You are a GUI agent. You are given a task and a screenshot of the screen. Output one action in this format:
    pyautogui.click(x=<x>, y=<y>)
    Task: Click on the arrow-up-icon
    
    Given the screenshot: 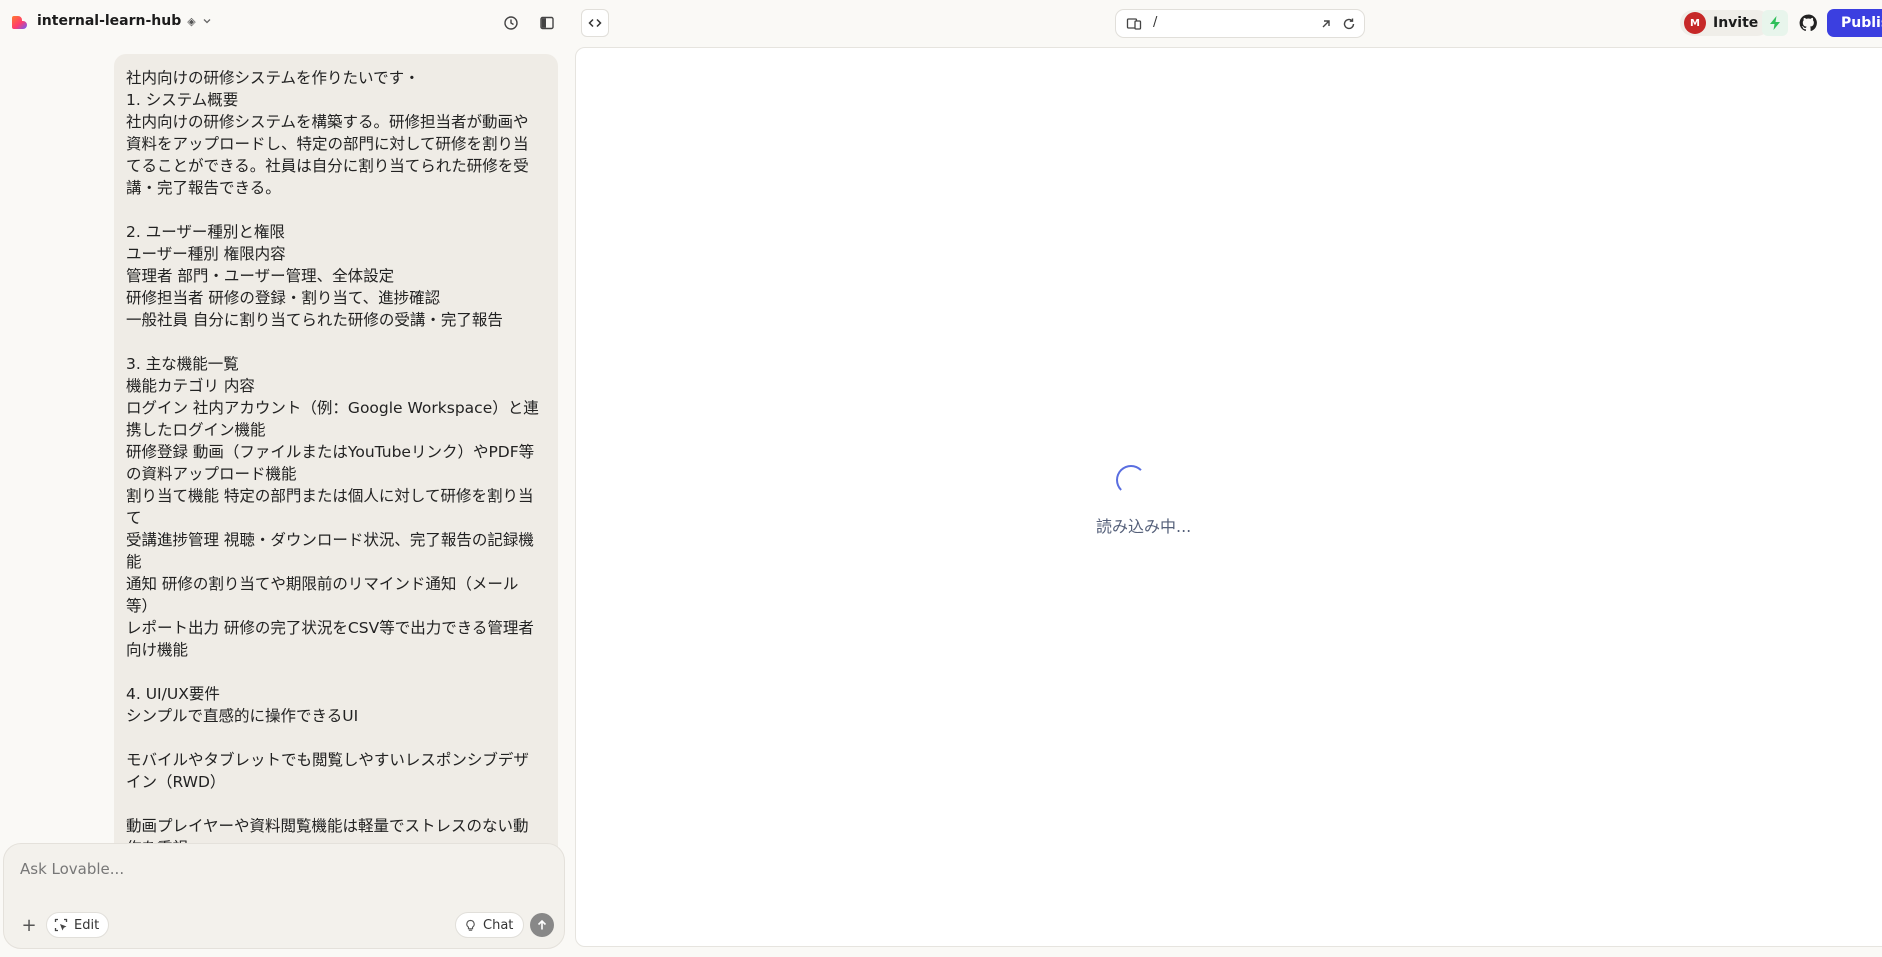 What is the action you would take?
    pyautogui.click(x=542, y=924)
    